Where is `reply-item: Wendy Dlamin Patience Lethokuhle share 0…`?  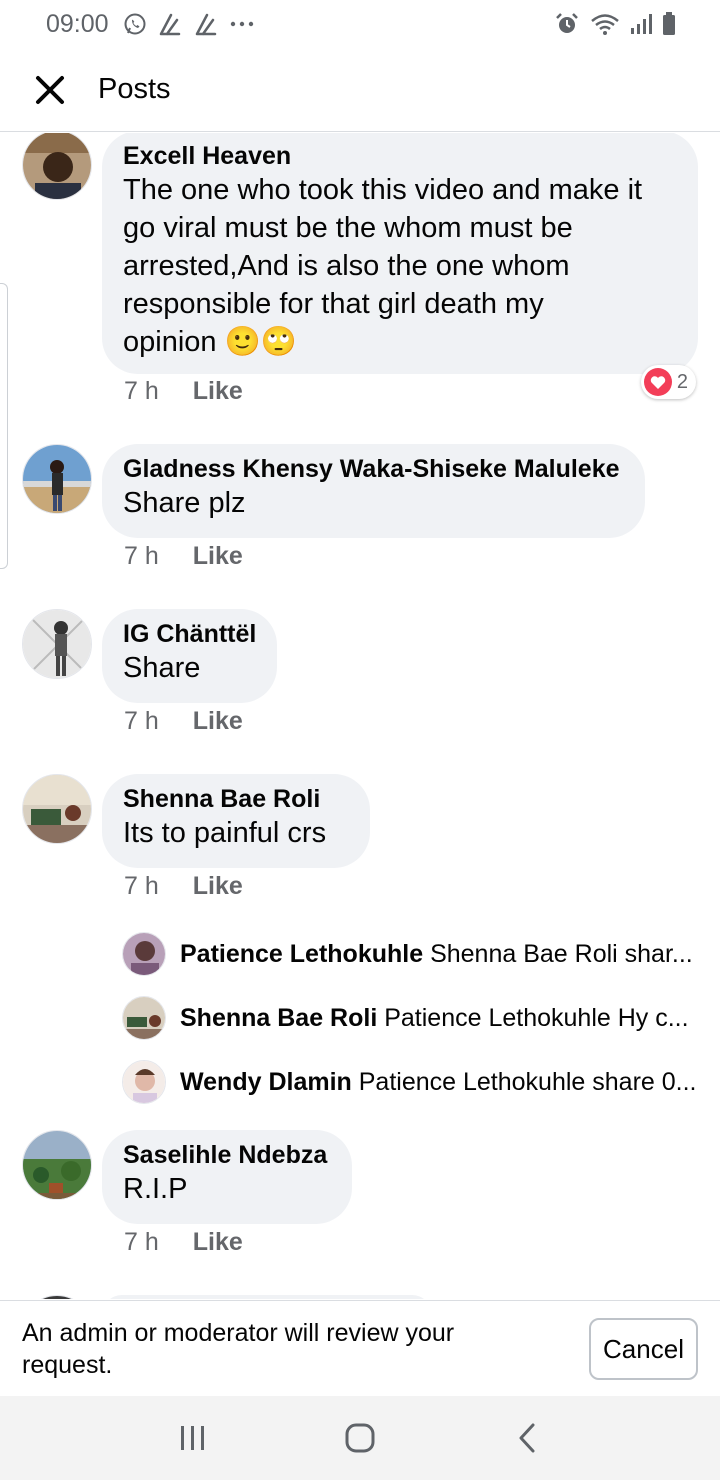
reply-item: Wendy Dlamin Patience Lethokuhle share 0… is located at coordinates (412, 1082).